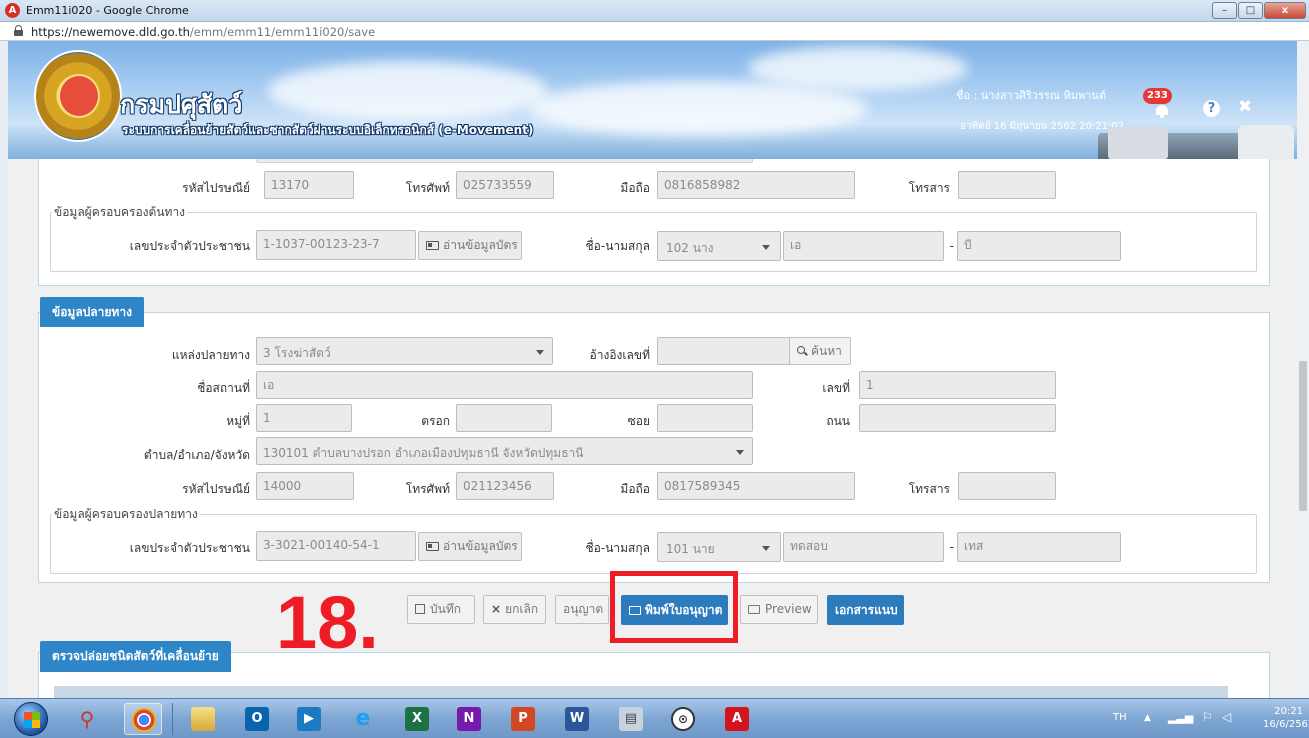  Describe the element at coordinates (445, 609) in the screenshot. I see `save-label: บันทึก` at that location.